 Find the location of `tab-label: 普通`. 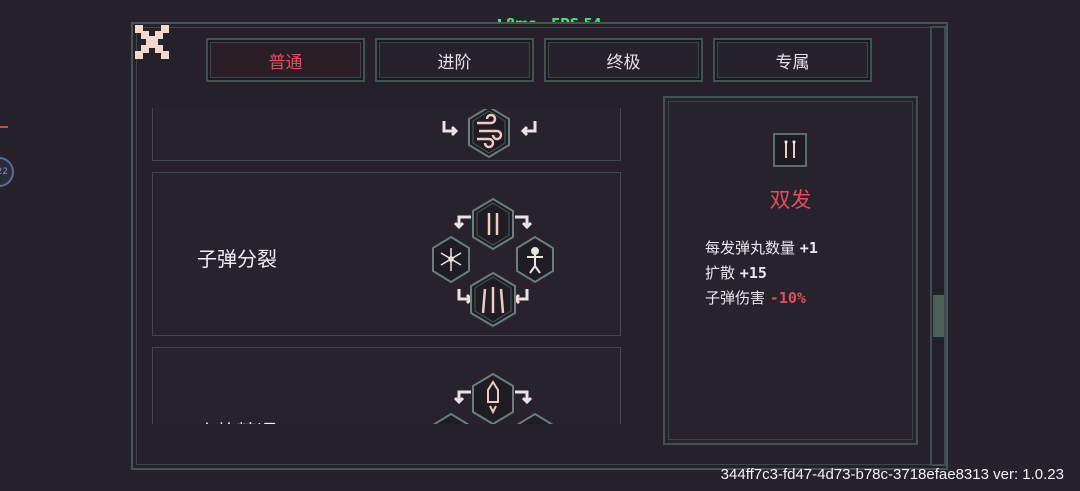

tab-label: 普通 is located at coordinates (285, 62).